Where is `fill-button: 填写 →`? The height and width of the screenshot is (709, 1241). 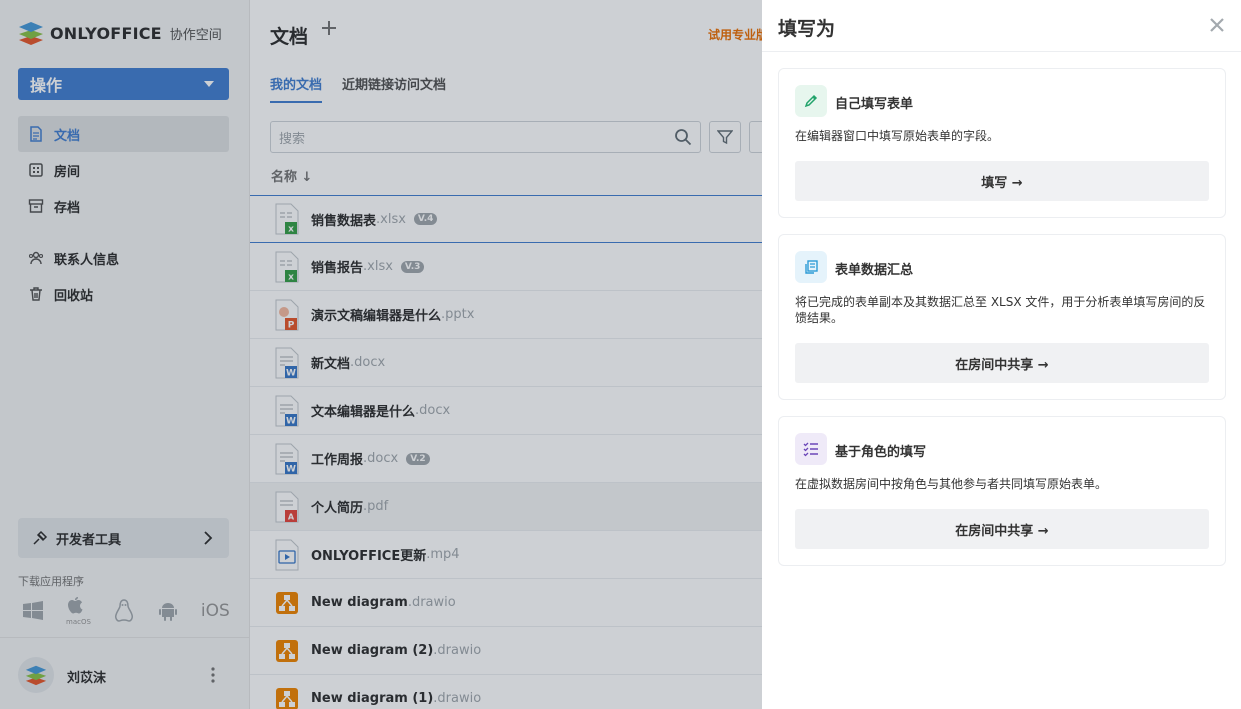
fill-button: 填写 → is located at coordinates (1002, 181).